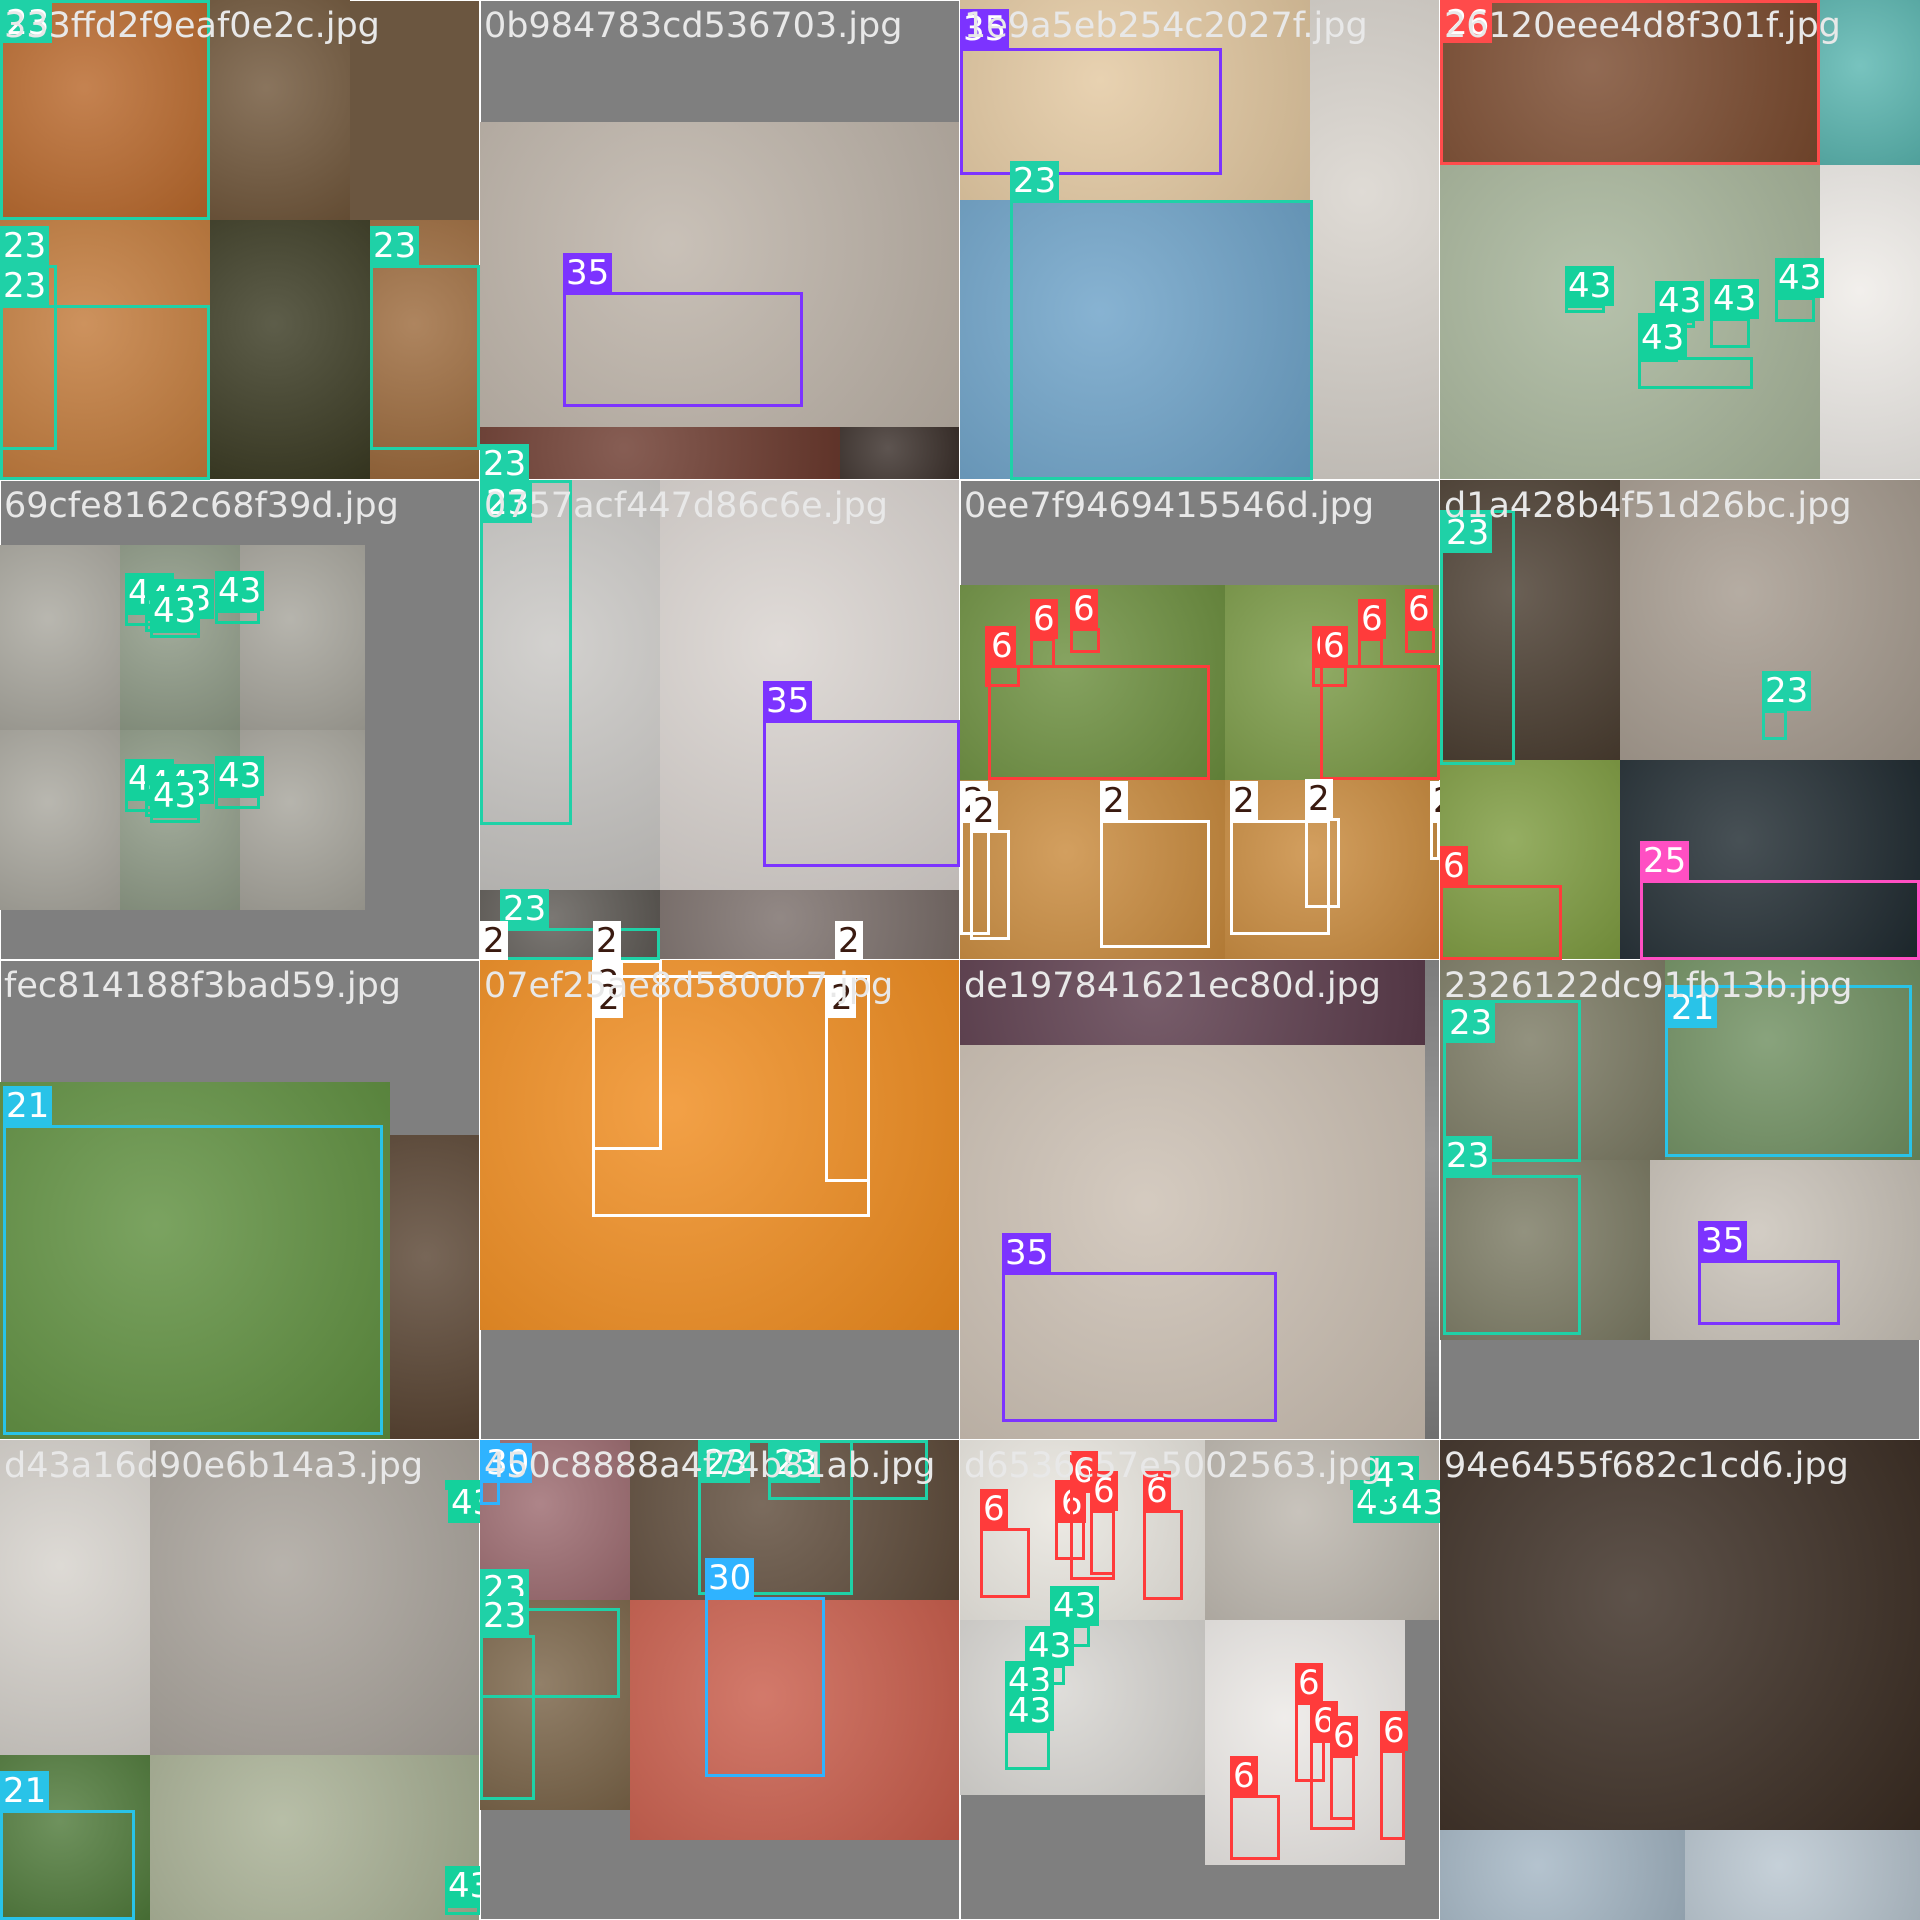  I want to click on filename-label: 333ffd2f9eaf0e2c.jpg, so click(192, 26).